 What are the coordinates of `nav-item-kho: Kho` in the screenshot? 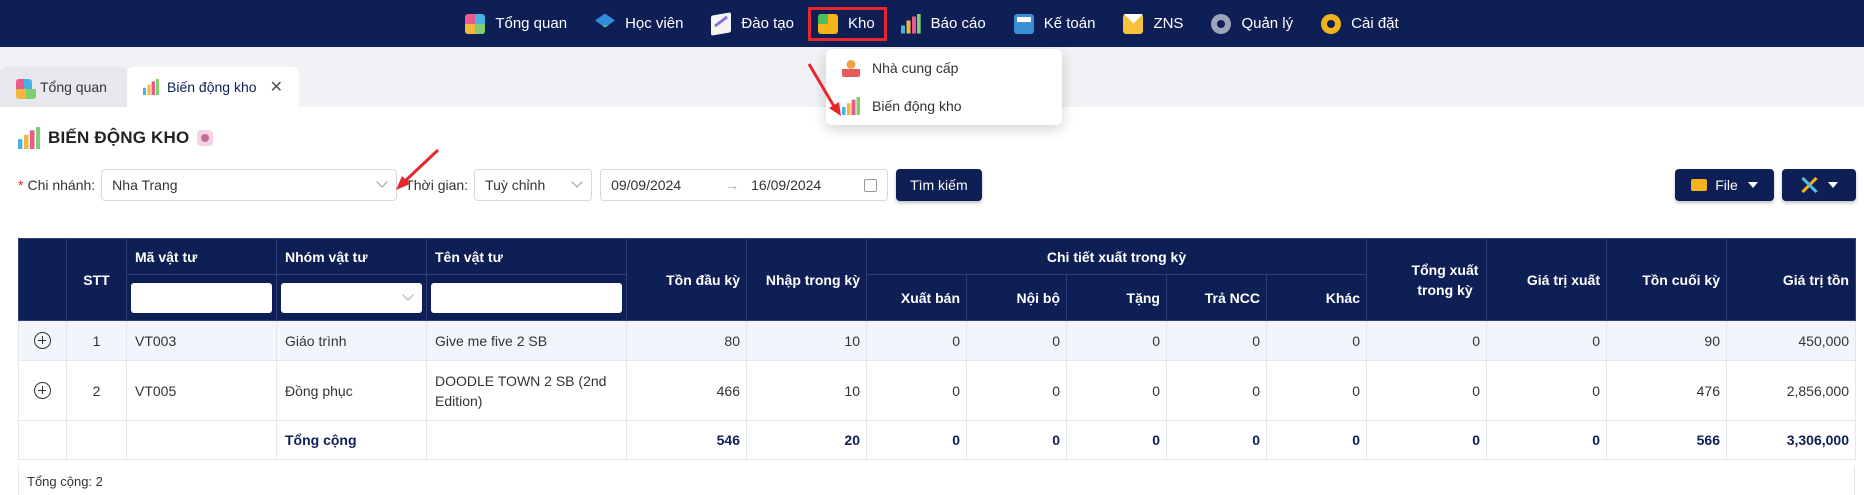 It's located at (847, 23).